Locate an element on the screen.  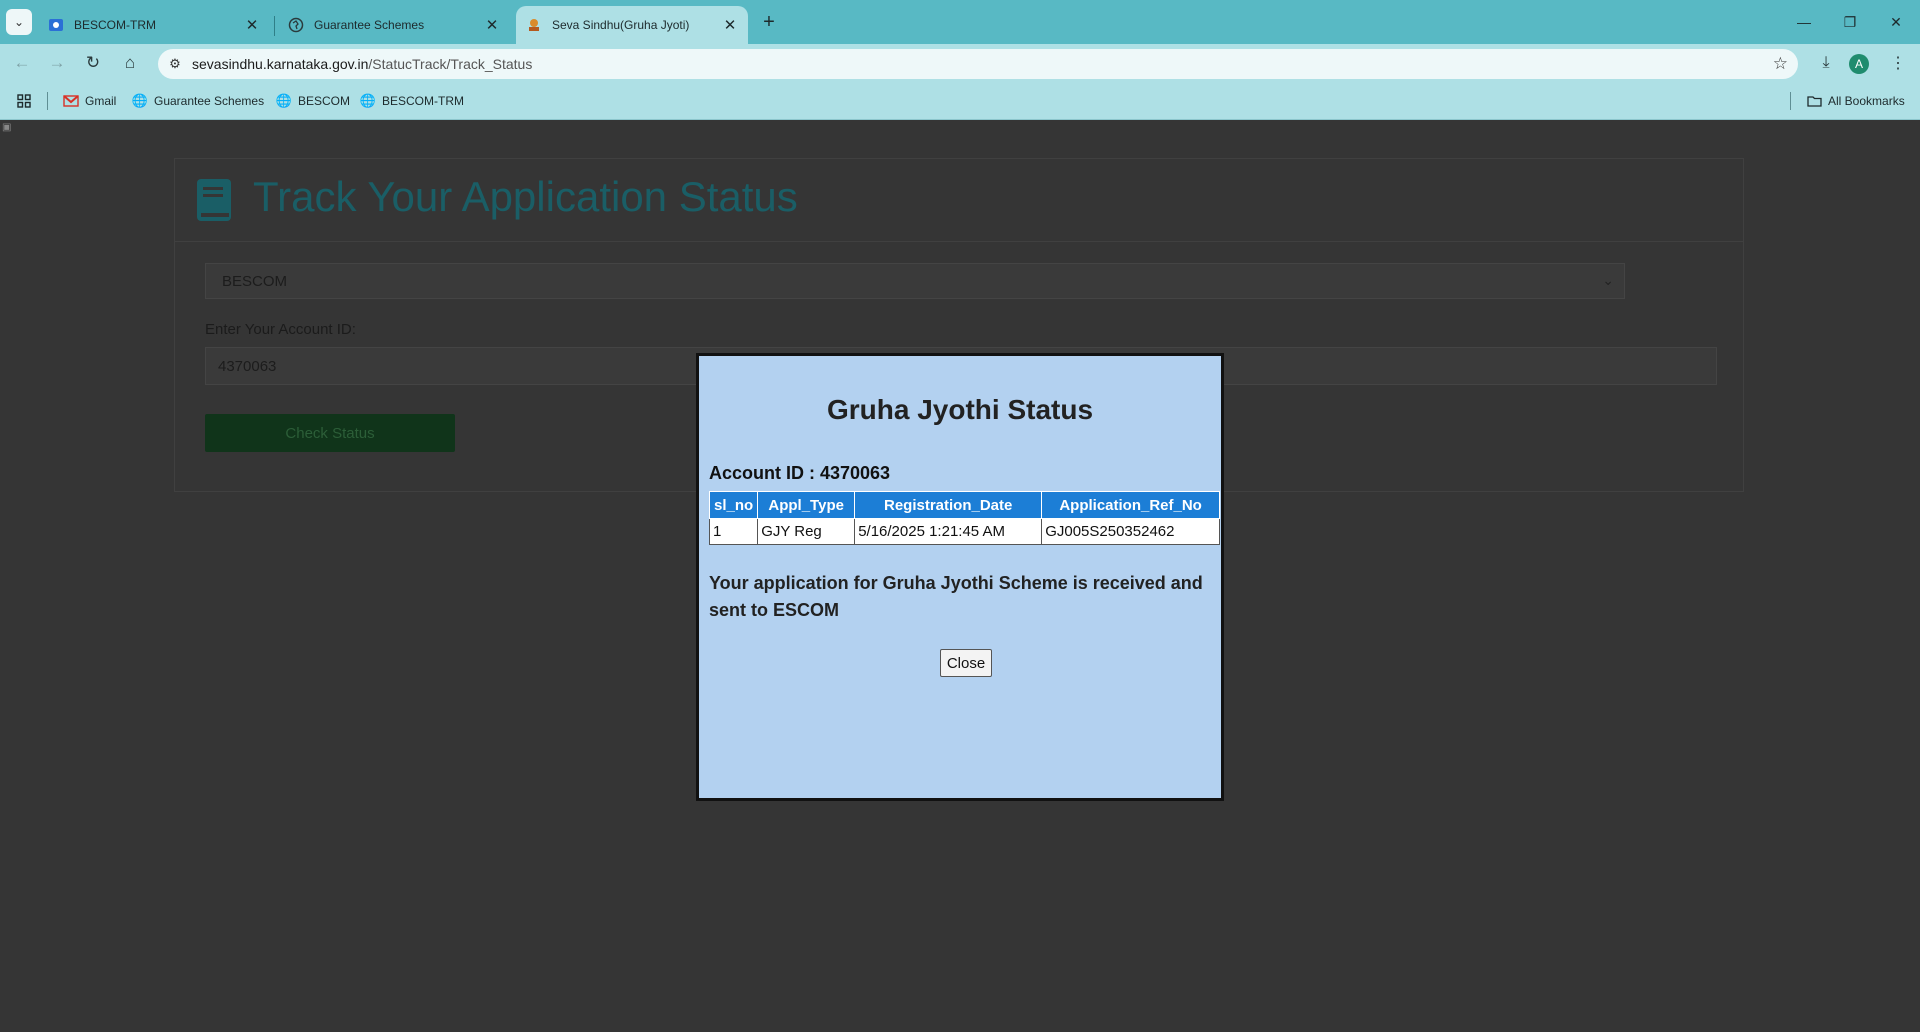
arrow-left-icon: ← is located at coordinates (22, 62).